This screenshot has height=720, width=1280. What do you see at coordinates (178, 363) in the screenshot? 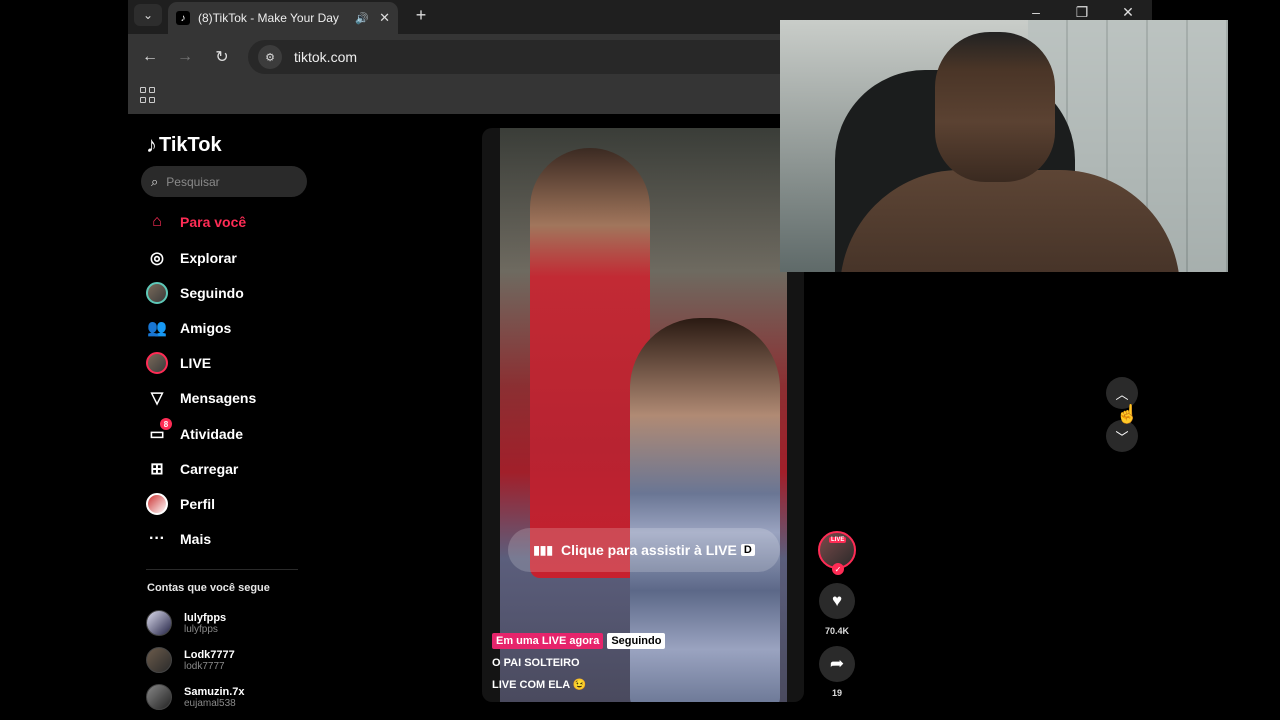
I see `nav-item-live: LIVE` at bounding box center [178, 363].